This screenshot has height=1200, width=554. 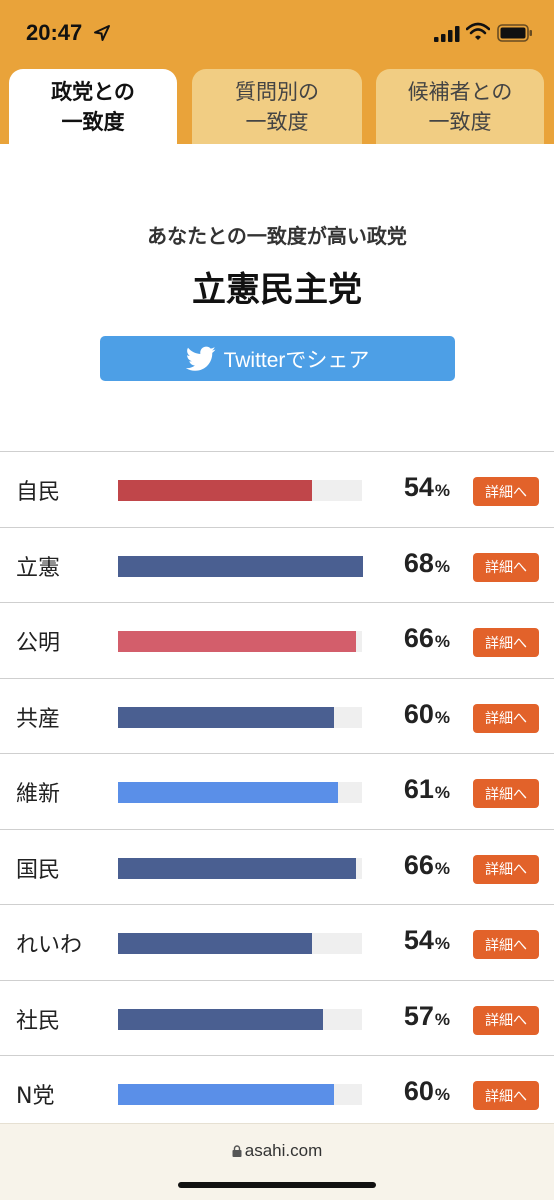 I want to click on party-row: れいわ 54% 詳細へ, so click(x=277, y=943).